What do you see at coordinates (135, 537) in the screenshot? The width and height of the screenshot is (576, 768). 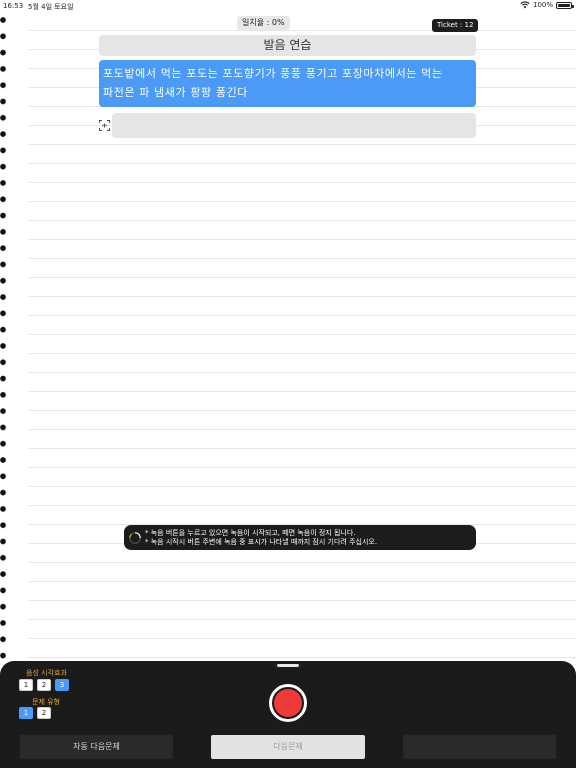 I see `loading-spinner-icon` at bounding box center [135, 537].